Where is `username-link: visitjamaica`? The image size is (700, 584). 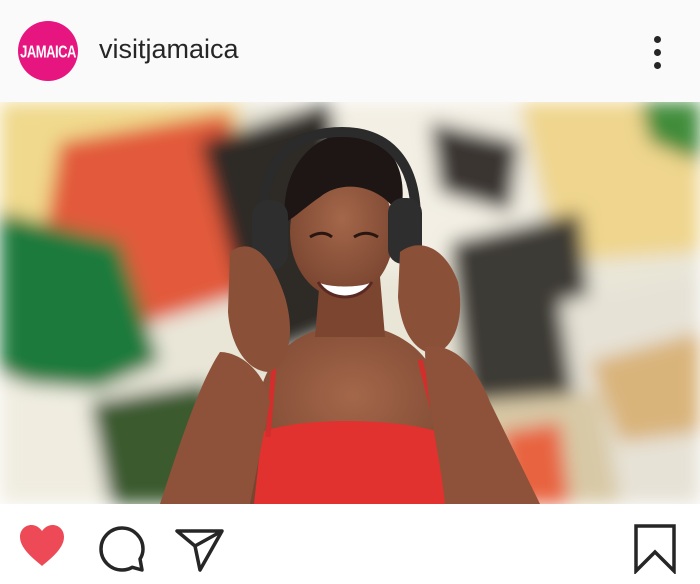
username-link: visitjamaica is located at coordinates (169, 49).